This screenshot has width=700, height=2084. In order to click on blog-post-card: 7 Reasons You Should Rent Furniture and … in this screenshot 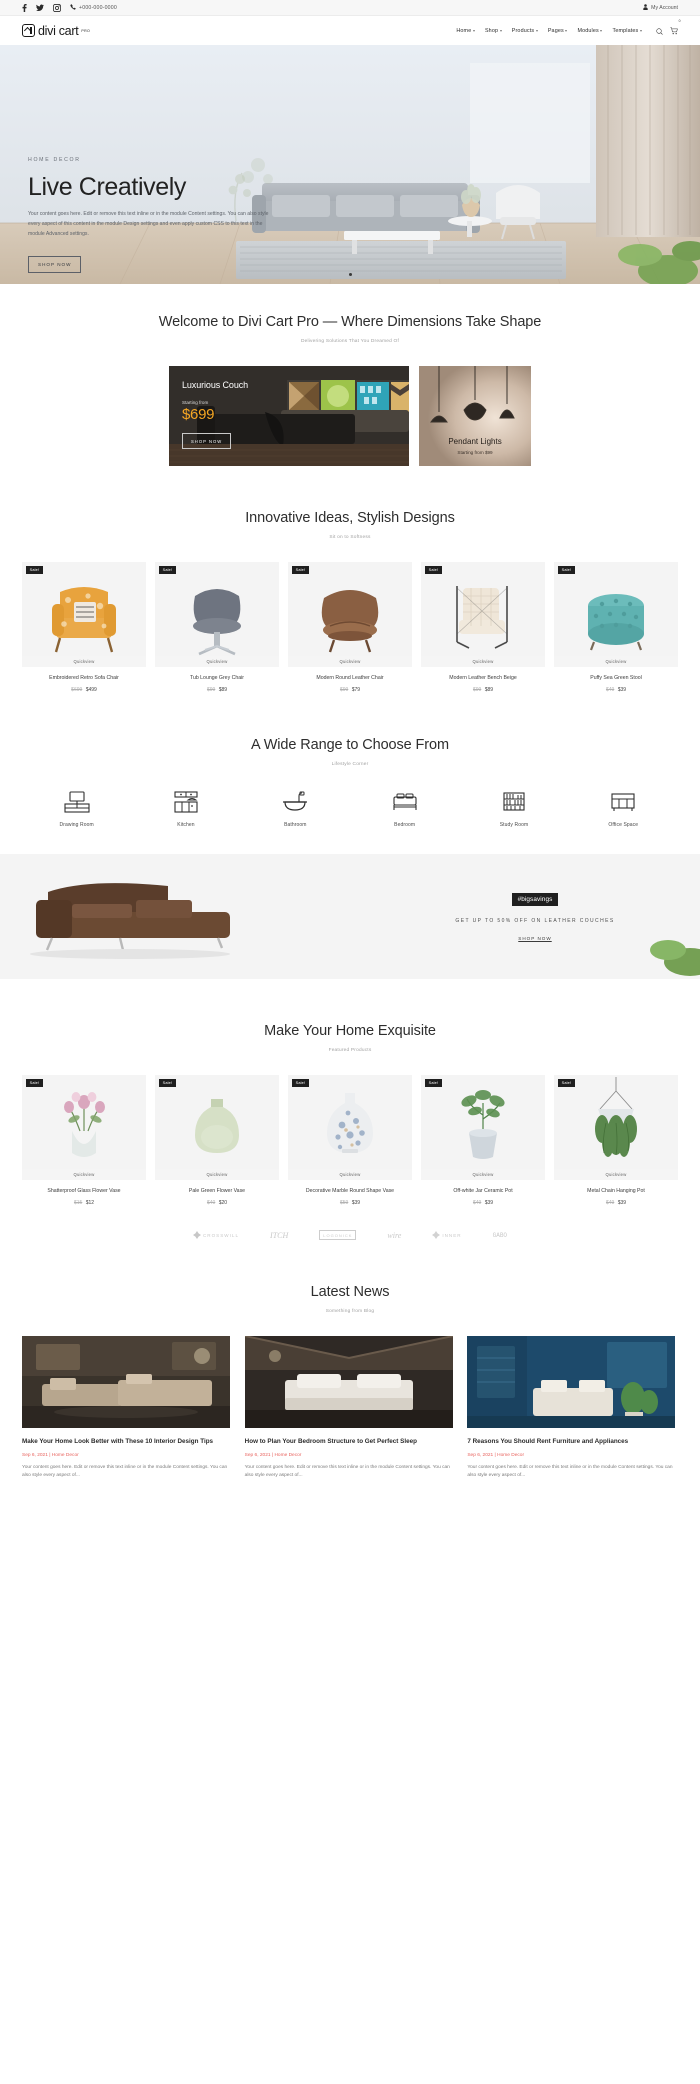, I will do `click(572, 1408)`.